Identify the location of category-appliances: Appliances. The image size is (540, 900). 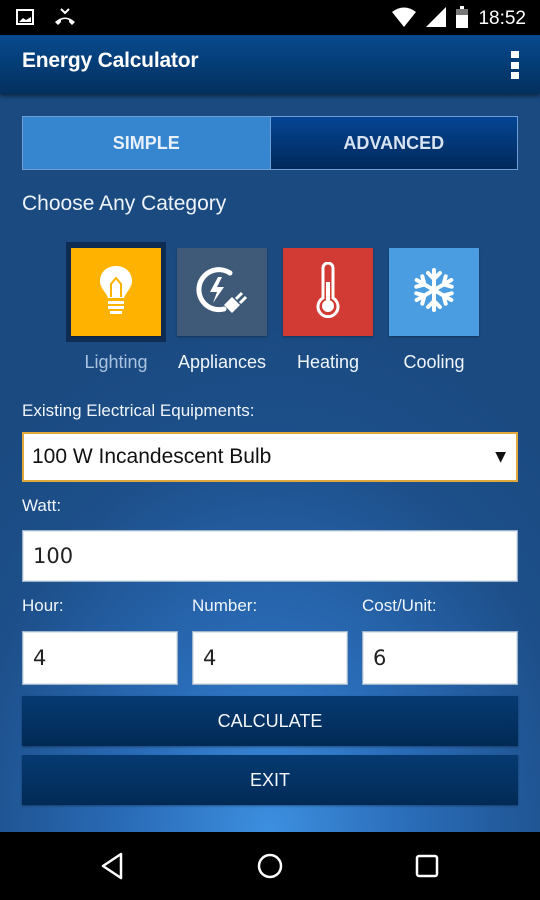
(222, 307).